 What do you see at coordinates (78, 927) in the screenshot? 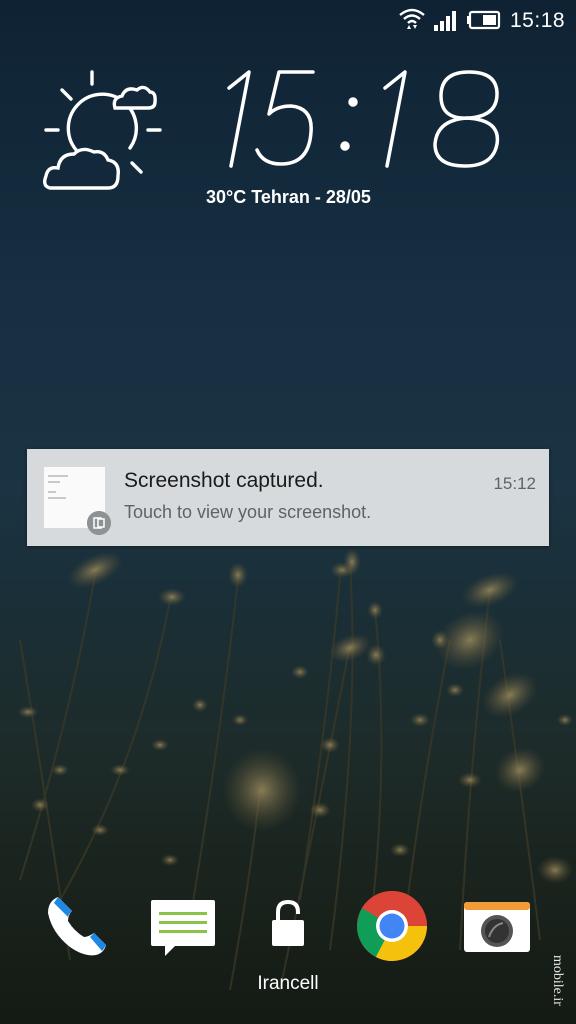
I see `phone-icon` at bounding box center [78, 927].